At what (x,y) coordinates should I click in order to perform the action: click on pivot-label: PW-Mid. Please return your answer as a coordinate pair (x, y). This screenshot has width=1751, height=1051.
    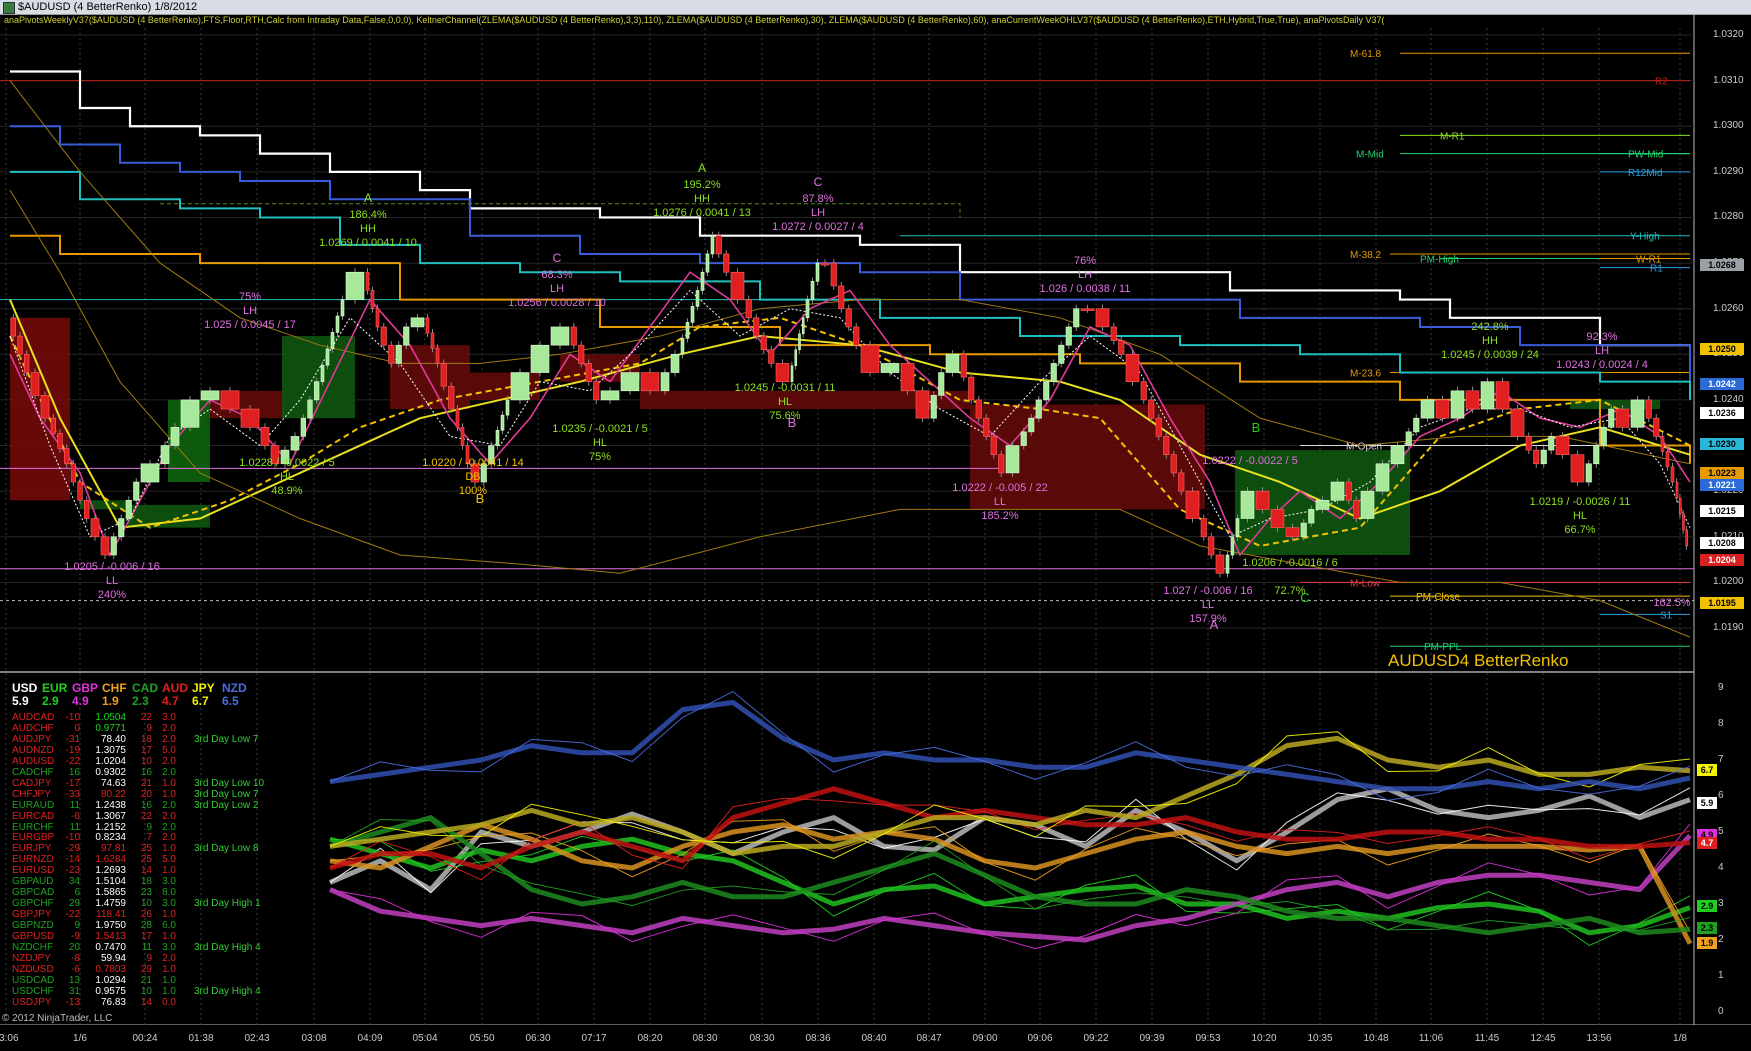
    Looking at the image, I should click on (1645, 155).